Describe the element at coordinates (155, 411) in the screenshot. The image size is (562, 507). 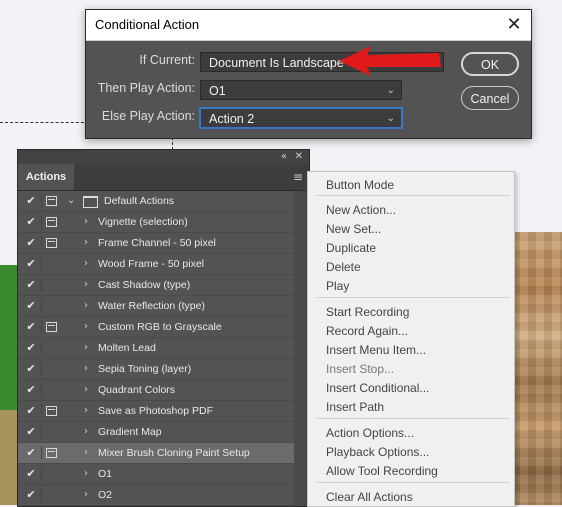
I see `action-label: Save as Photoshop PDF` at that location.